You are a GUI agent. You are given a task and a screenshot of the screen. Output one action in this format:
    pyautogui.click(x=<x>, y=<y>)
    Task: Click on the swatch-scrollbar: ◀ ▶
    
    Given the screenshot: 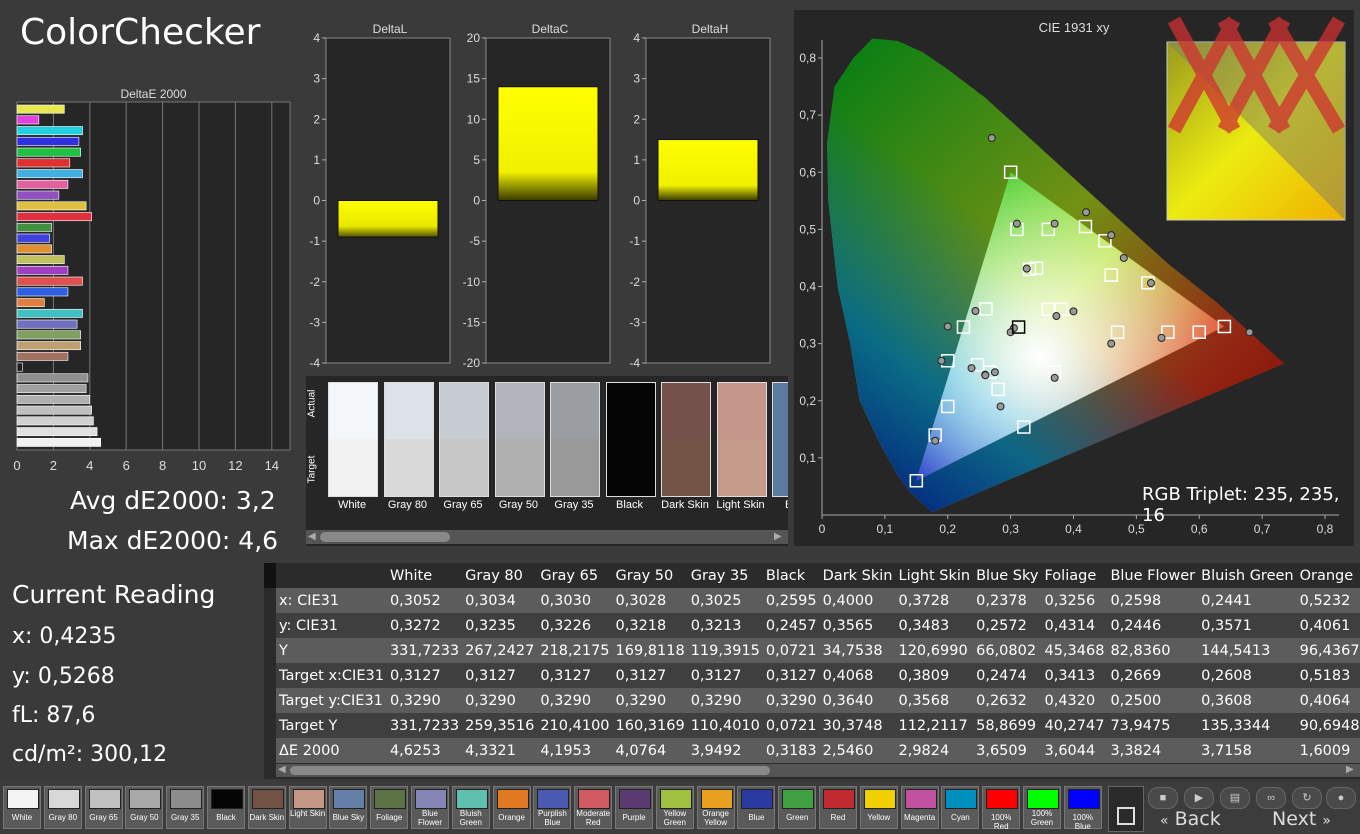 What is the action you would take?
    pyautogui.click(x=547, y=537)
    